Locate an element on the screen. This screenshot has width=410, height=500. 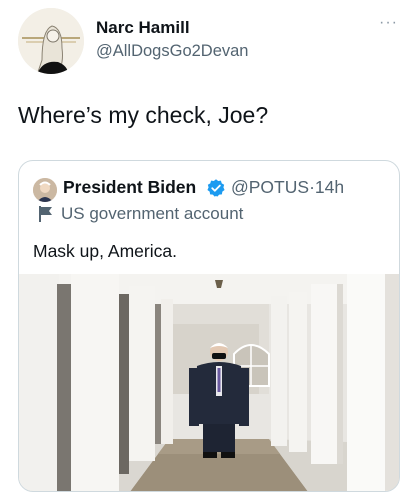
quoted-author-handle: @POTUS is located at coordinates (270, 187).